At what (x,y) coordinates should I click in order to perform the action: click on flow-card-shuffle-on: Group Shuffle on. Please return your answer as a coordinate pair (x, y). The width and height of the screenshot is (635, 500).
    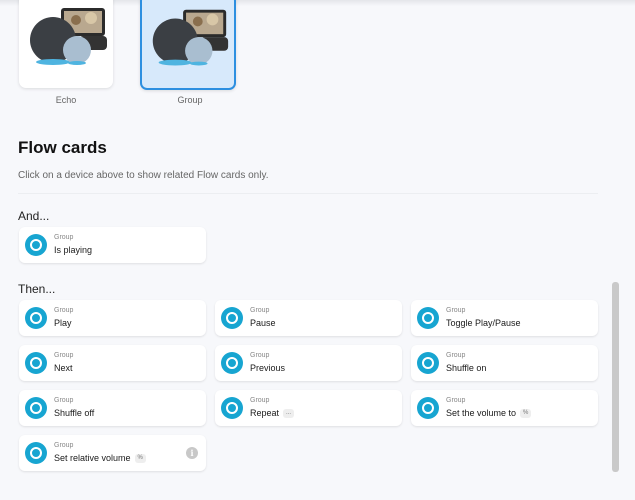
    Looking at the image, I should click on (504, 363).